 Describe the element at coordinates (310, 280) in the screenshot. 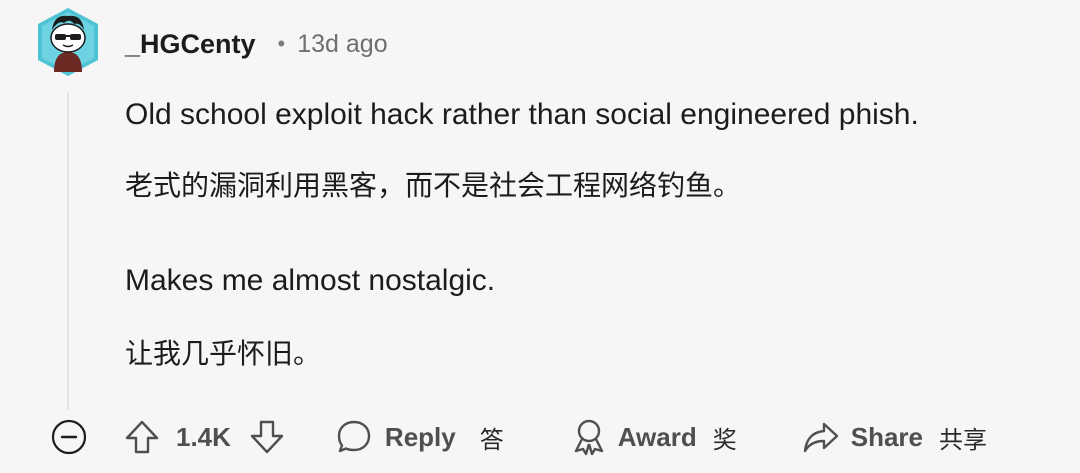

I see `comment-line-3: Makes me almost nostalgic.` at that location.